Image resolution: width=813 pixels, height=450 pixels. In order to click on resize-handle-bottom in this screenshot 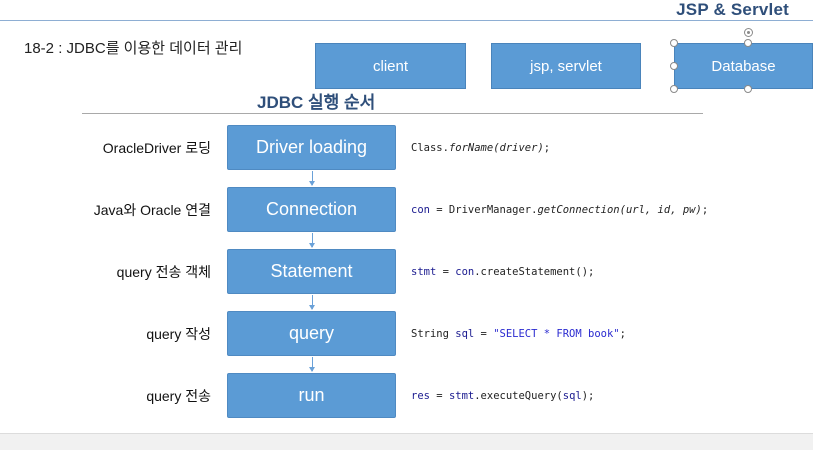, I will do `click(748, 89)`.